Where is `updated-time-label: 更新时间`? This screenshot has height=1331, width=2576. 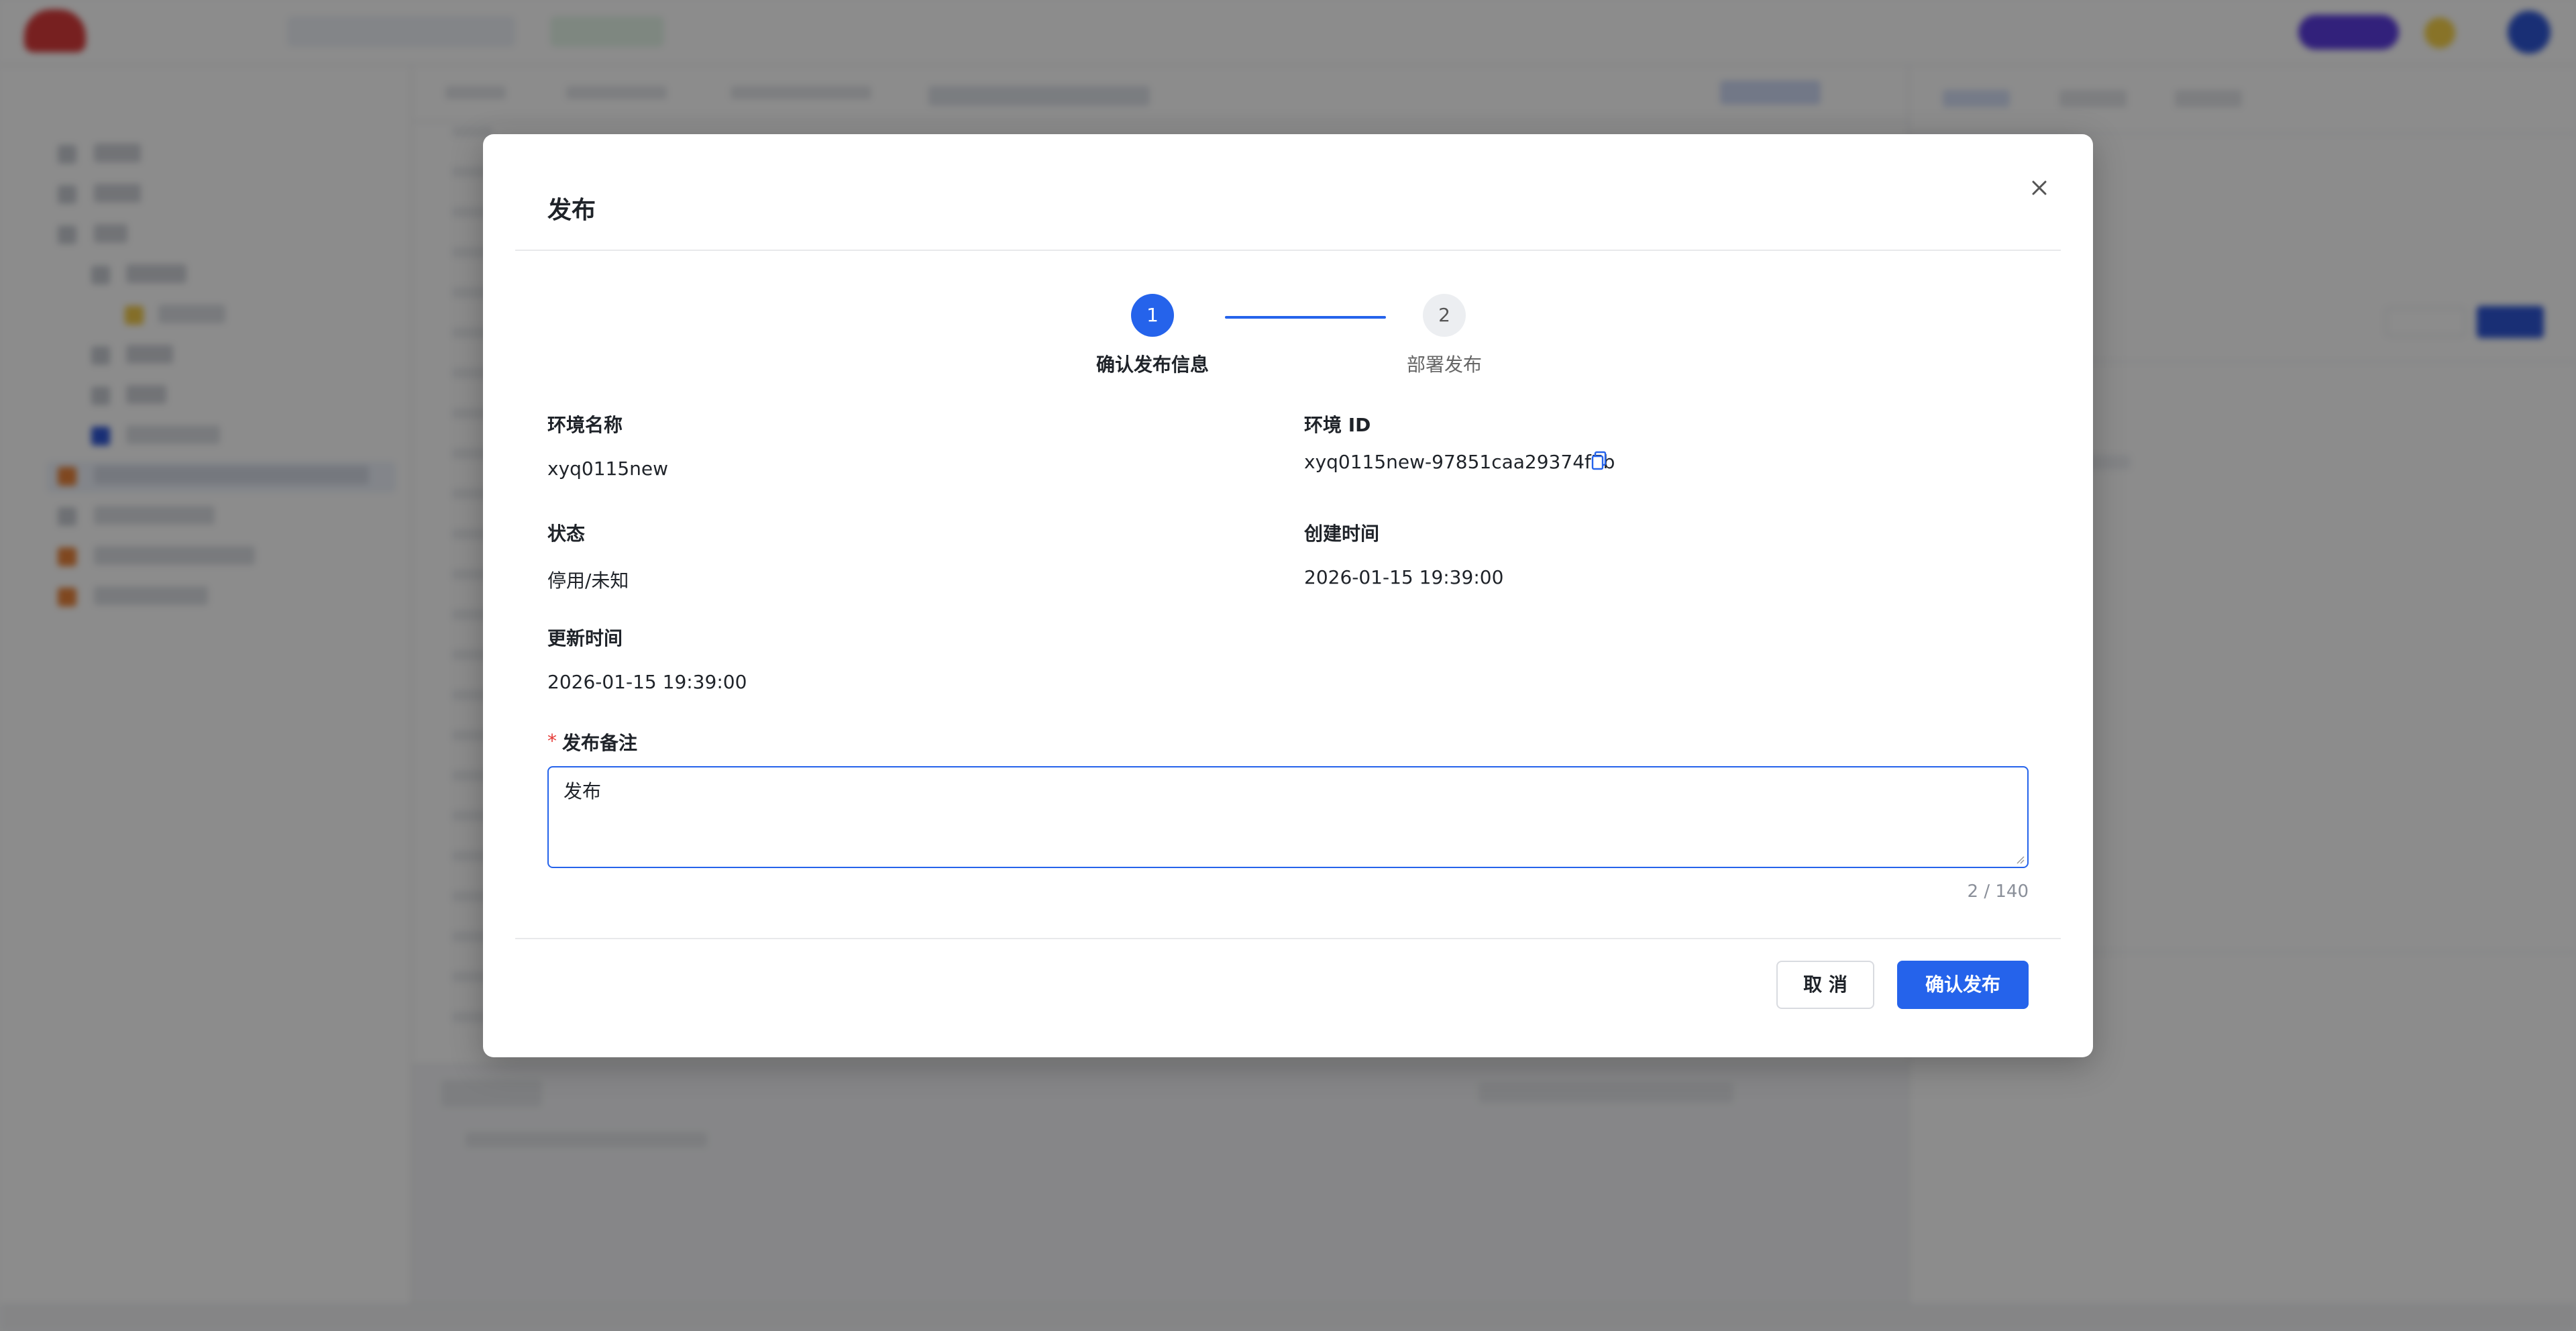
updated-time-label: 更新时间 is located at coordinates (585, 638).